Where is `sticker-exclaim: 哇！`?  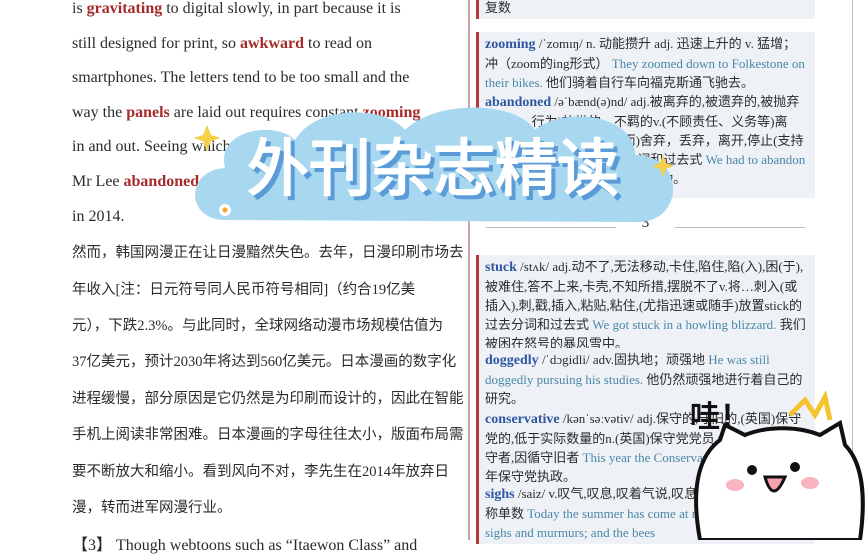
sticker-exclaim: 哇！ is located at coordinates (720, 417).